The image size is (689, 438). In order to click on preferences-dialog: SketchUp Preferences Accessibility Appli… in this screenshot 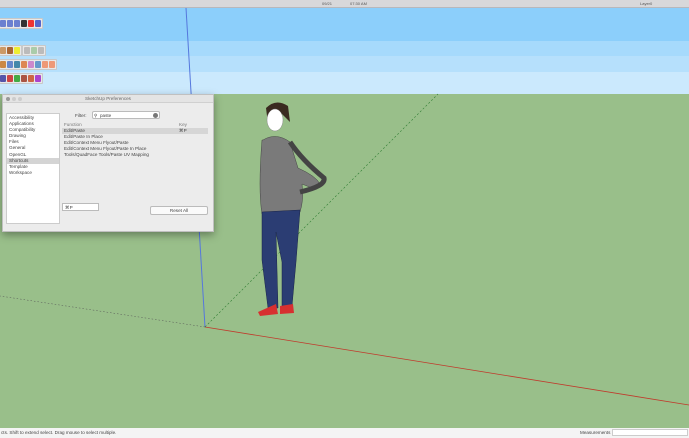, I will do `click(108, 163)`.